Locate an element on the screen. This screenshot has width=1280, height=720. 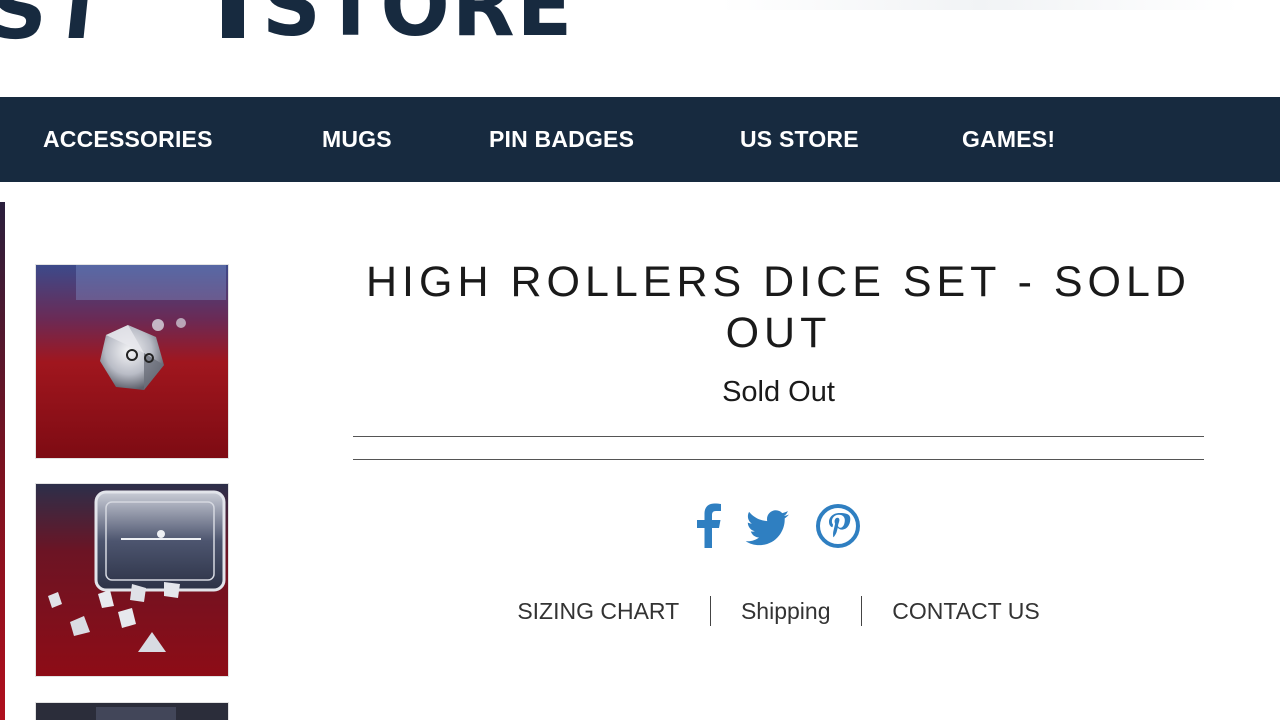
page-edge-accent is located at coordinates (2, 461).